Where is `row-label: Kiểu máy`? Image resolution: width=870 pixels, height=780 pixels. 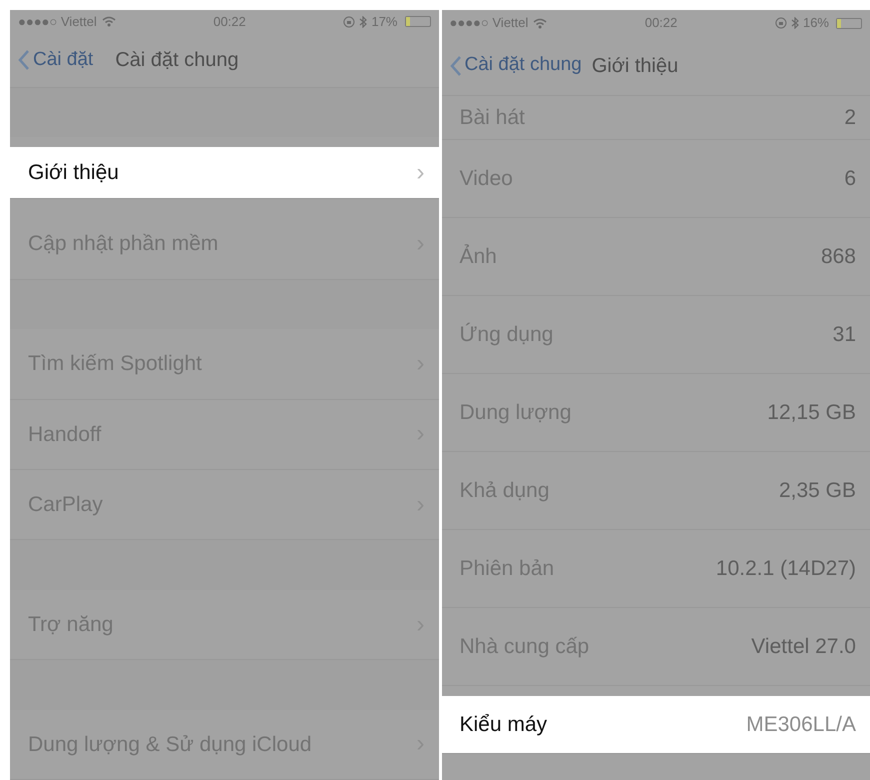
row-label: Kiểu máy is located at coordinates (504, 725).